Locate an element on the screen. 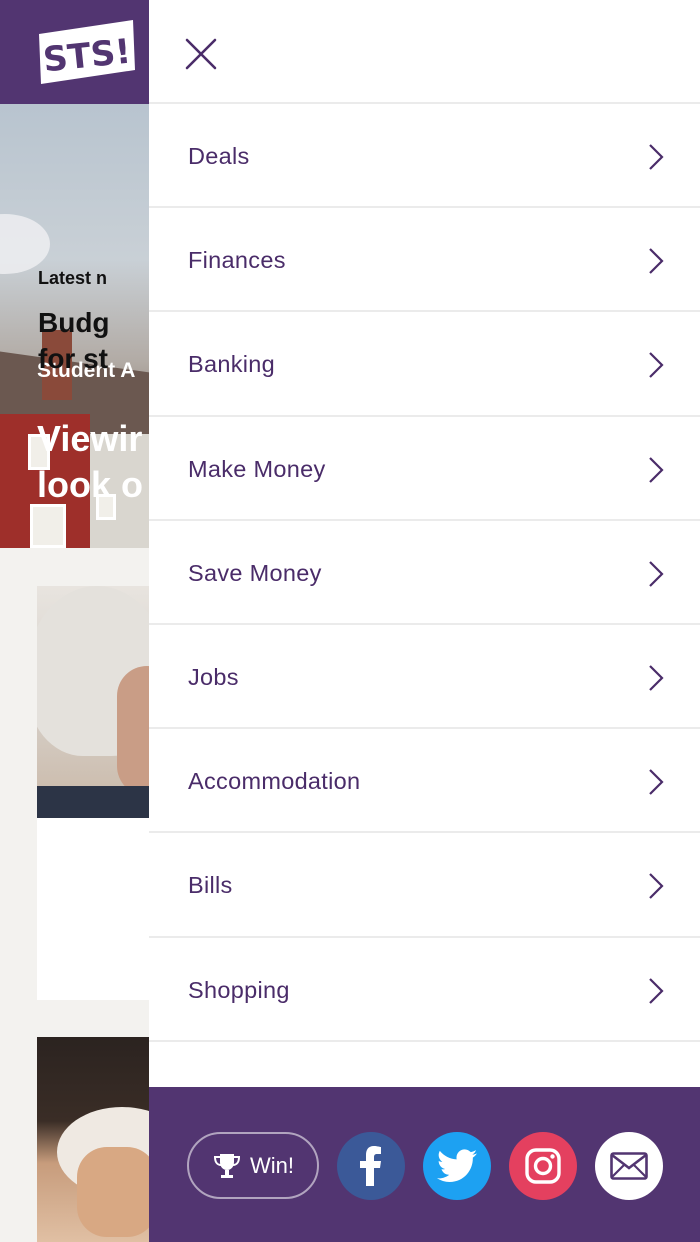  hero-title: Viewir look o is located at coordinates (90, 461).